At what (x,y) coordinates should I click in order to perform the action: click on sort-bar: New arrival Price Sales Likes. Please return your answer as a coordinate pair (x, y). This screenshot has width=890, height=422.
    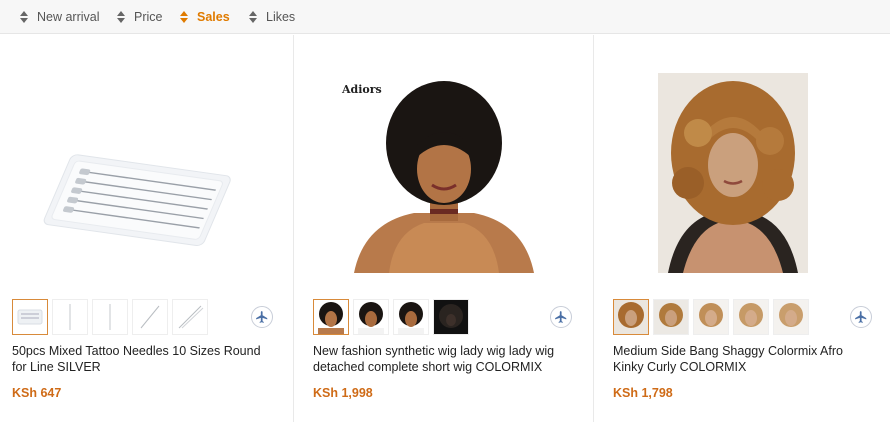
    Looking at the image, I should click on (445, 17).